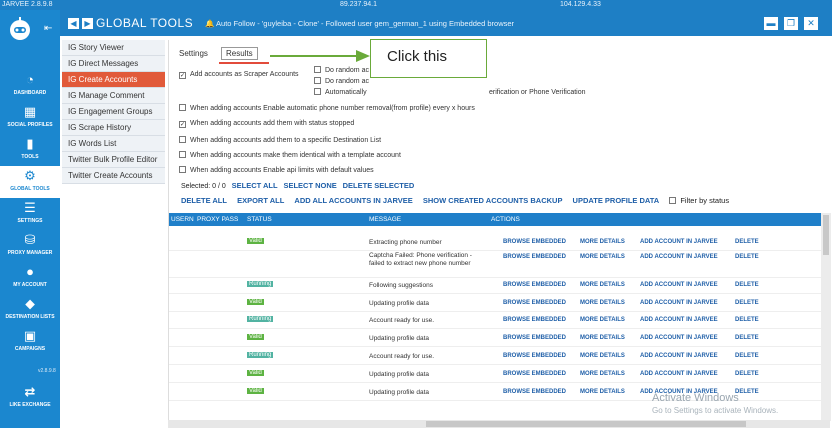 Image resolution: width=832 pixels, height=428 pixels. I want to click on tab-results: Results, so click(239, 53).